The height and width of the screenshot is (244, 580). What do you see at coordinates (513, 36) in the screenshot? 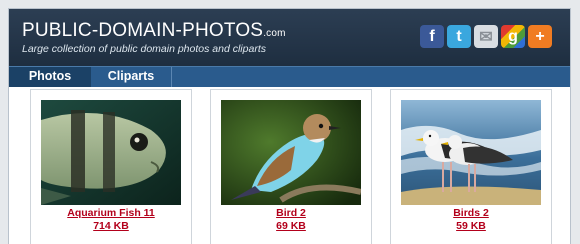
I see `google-icon: g` at bounding box center [513, 36].